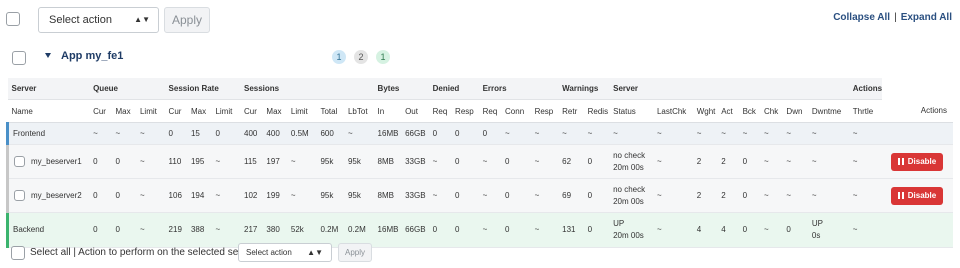  Describe the element at coordinates (584, 89) in the screenshot. I see `group-header: Warnings` at that location.